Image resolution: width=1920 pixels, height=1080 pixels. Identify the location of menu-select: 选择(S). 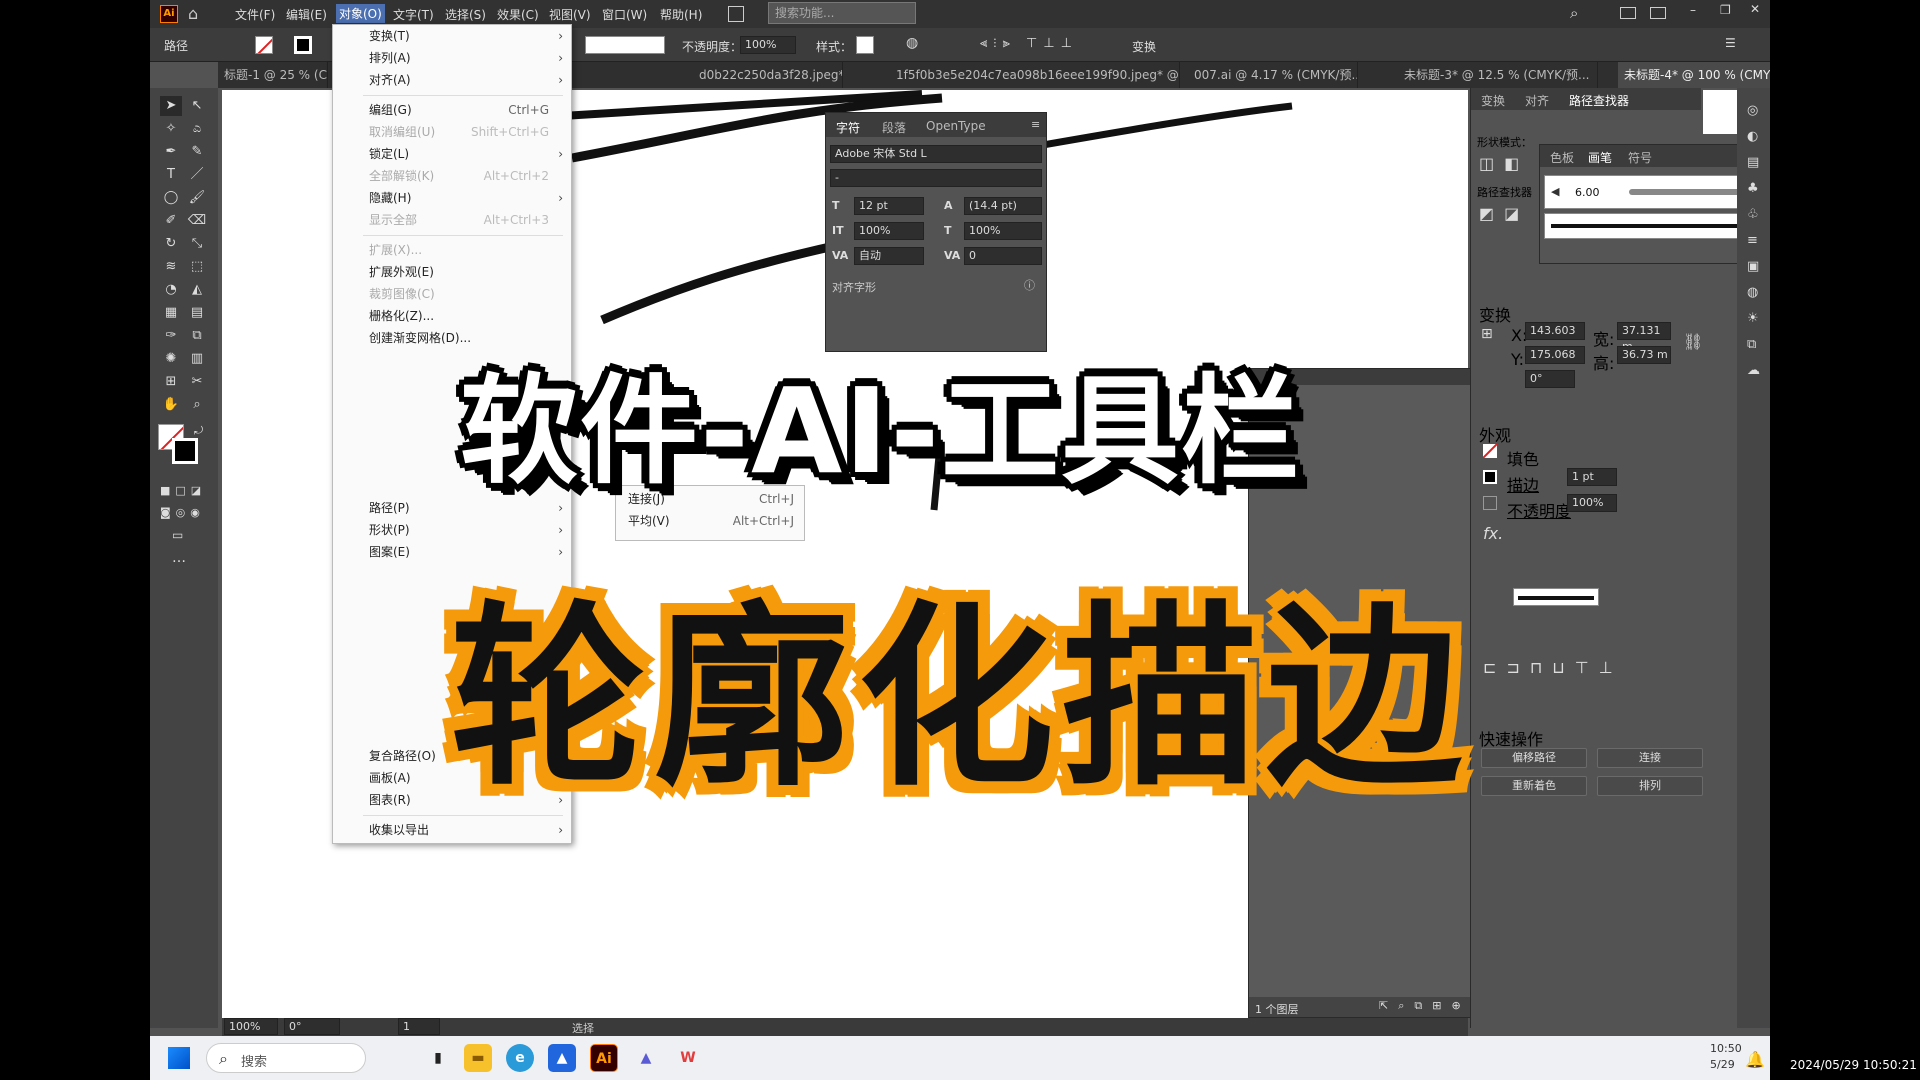
(465, 14).